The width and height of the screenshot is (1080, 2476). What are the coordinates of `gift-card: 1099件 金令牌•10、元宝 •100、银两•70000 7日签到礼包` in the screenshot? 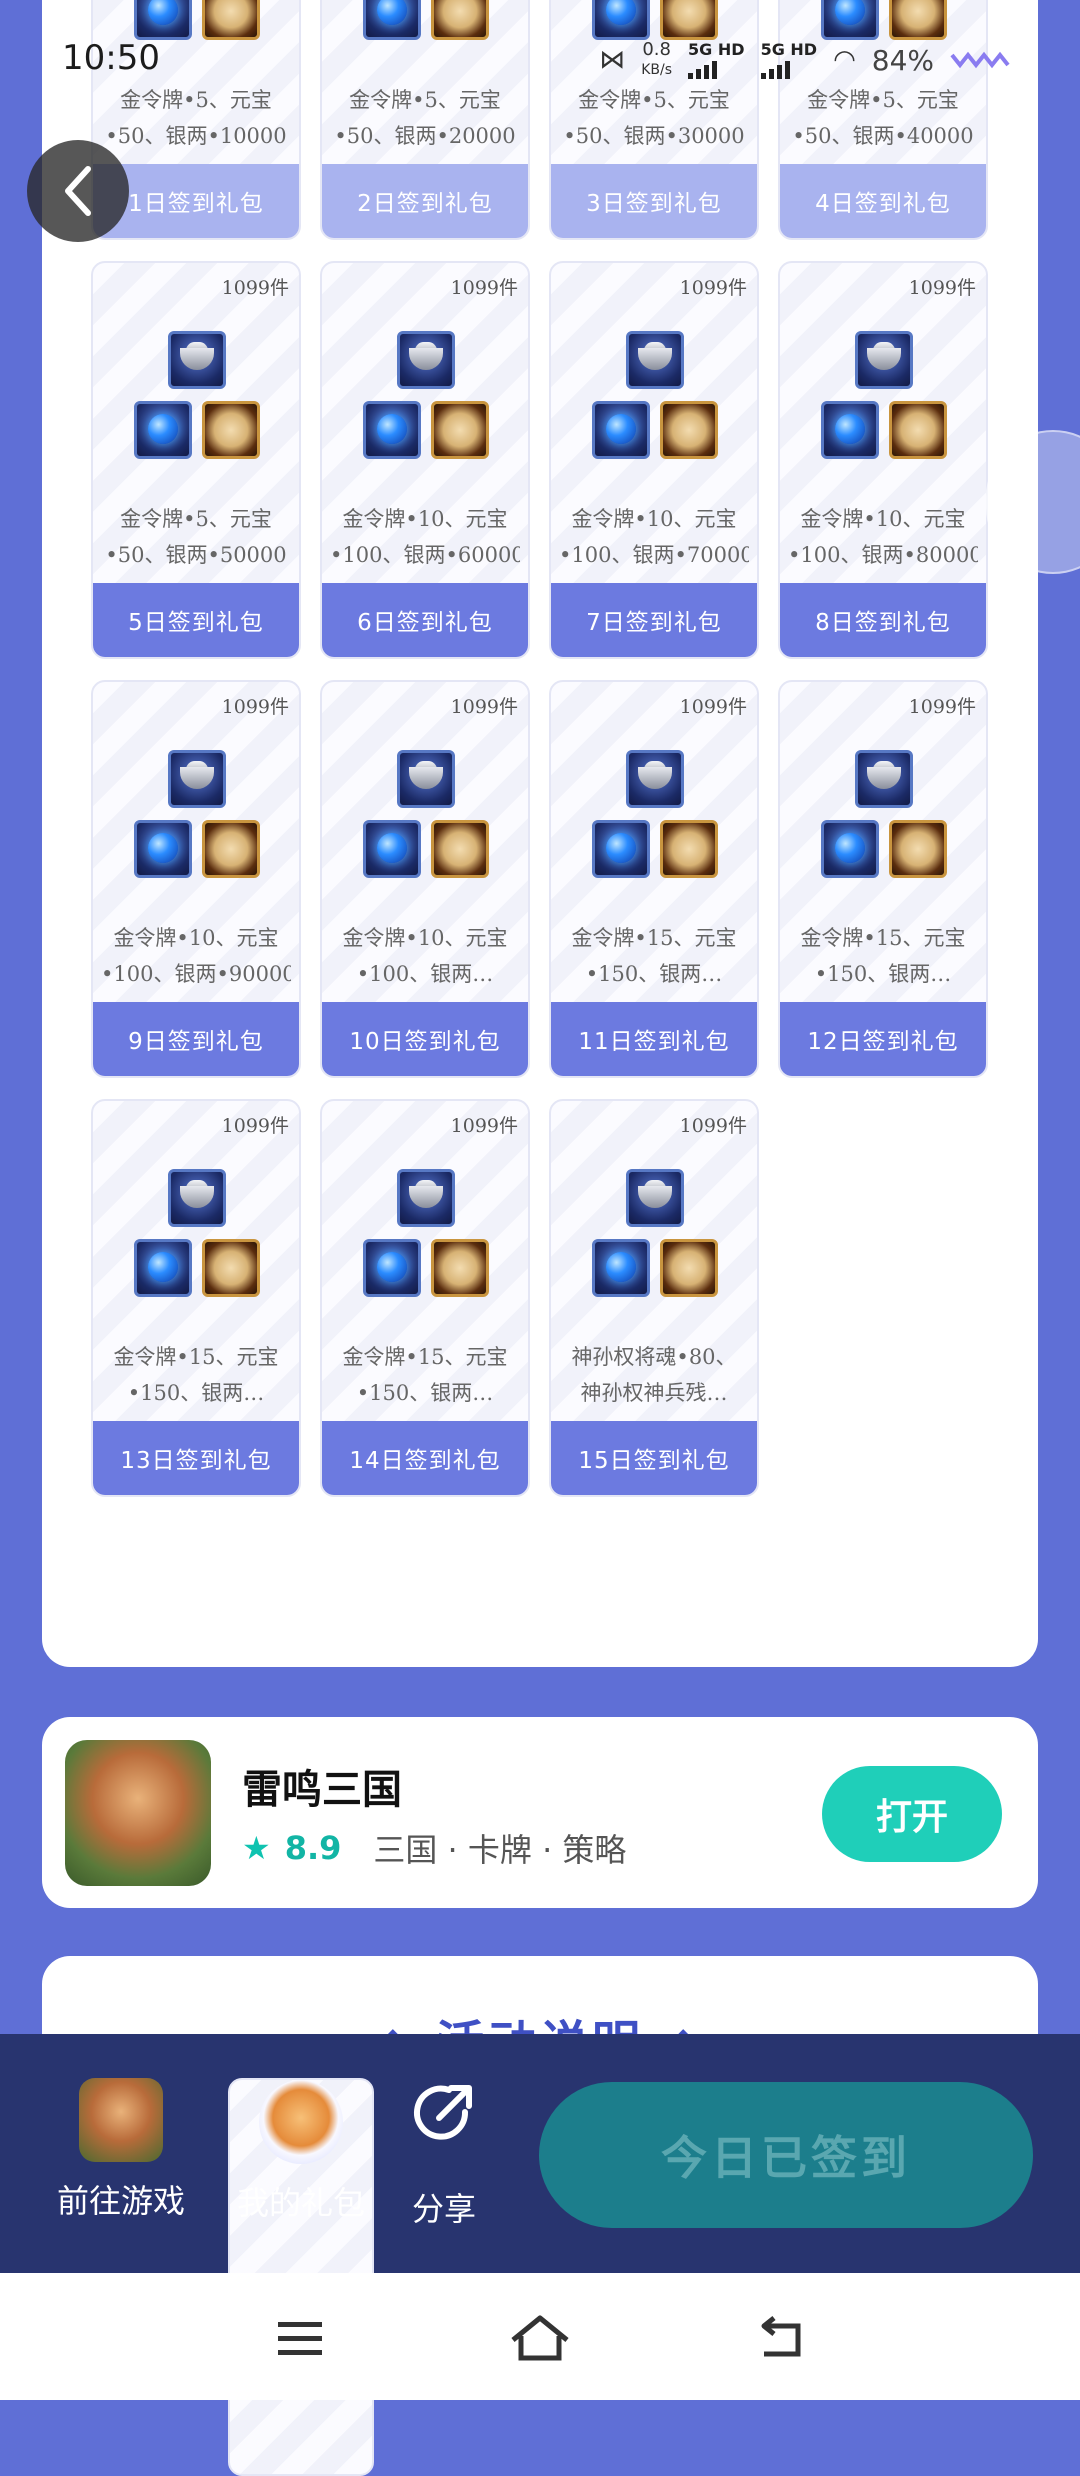 It's located at (654, 460).